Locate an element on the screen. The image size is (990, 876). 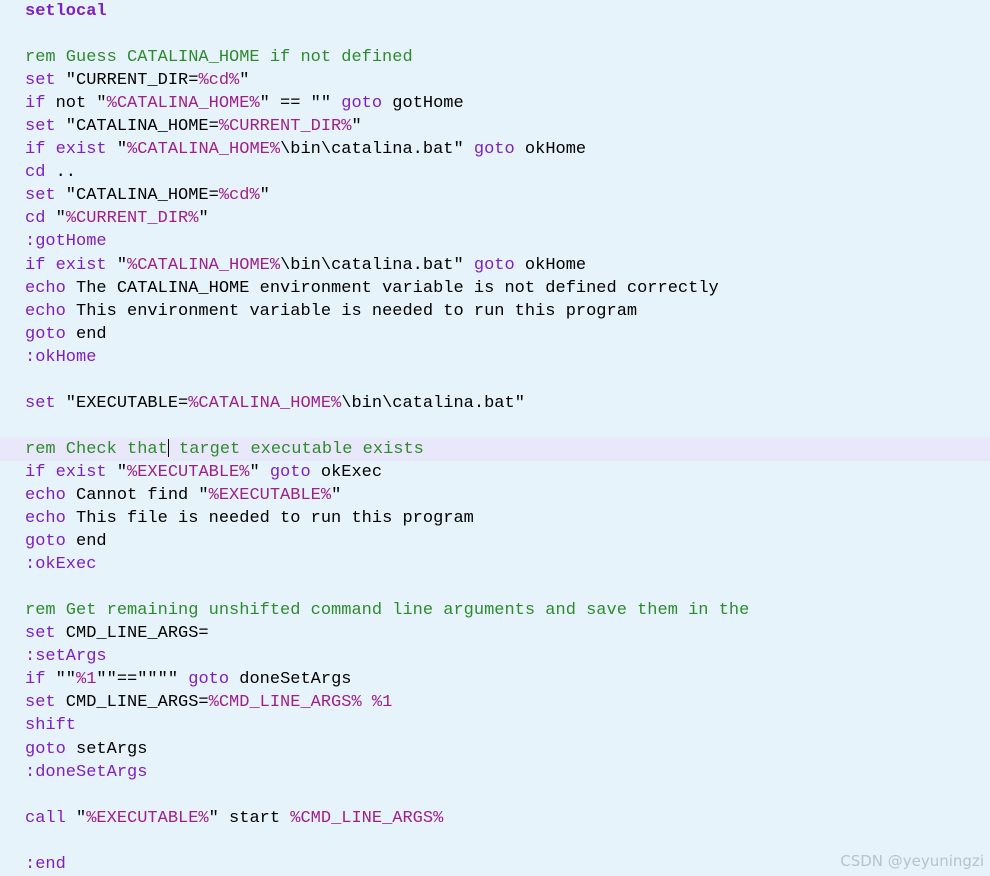
code-line: :okExec is located at coordinates (495, 564).